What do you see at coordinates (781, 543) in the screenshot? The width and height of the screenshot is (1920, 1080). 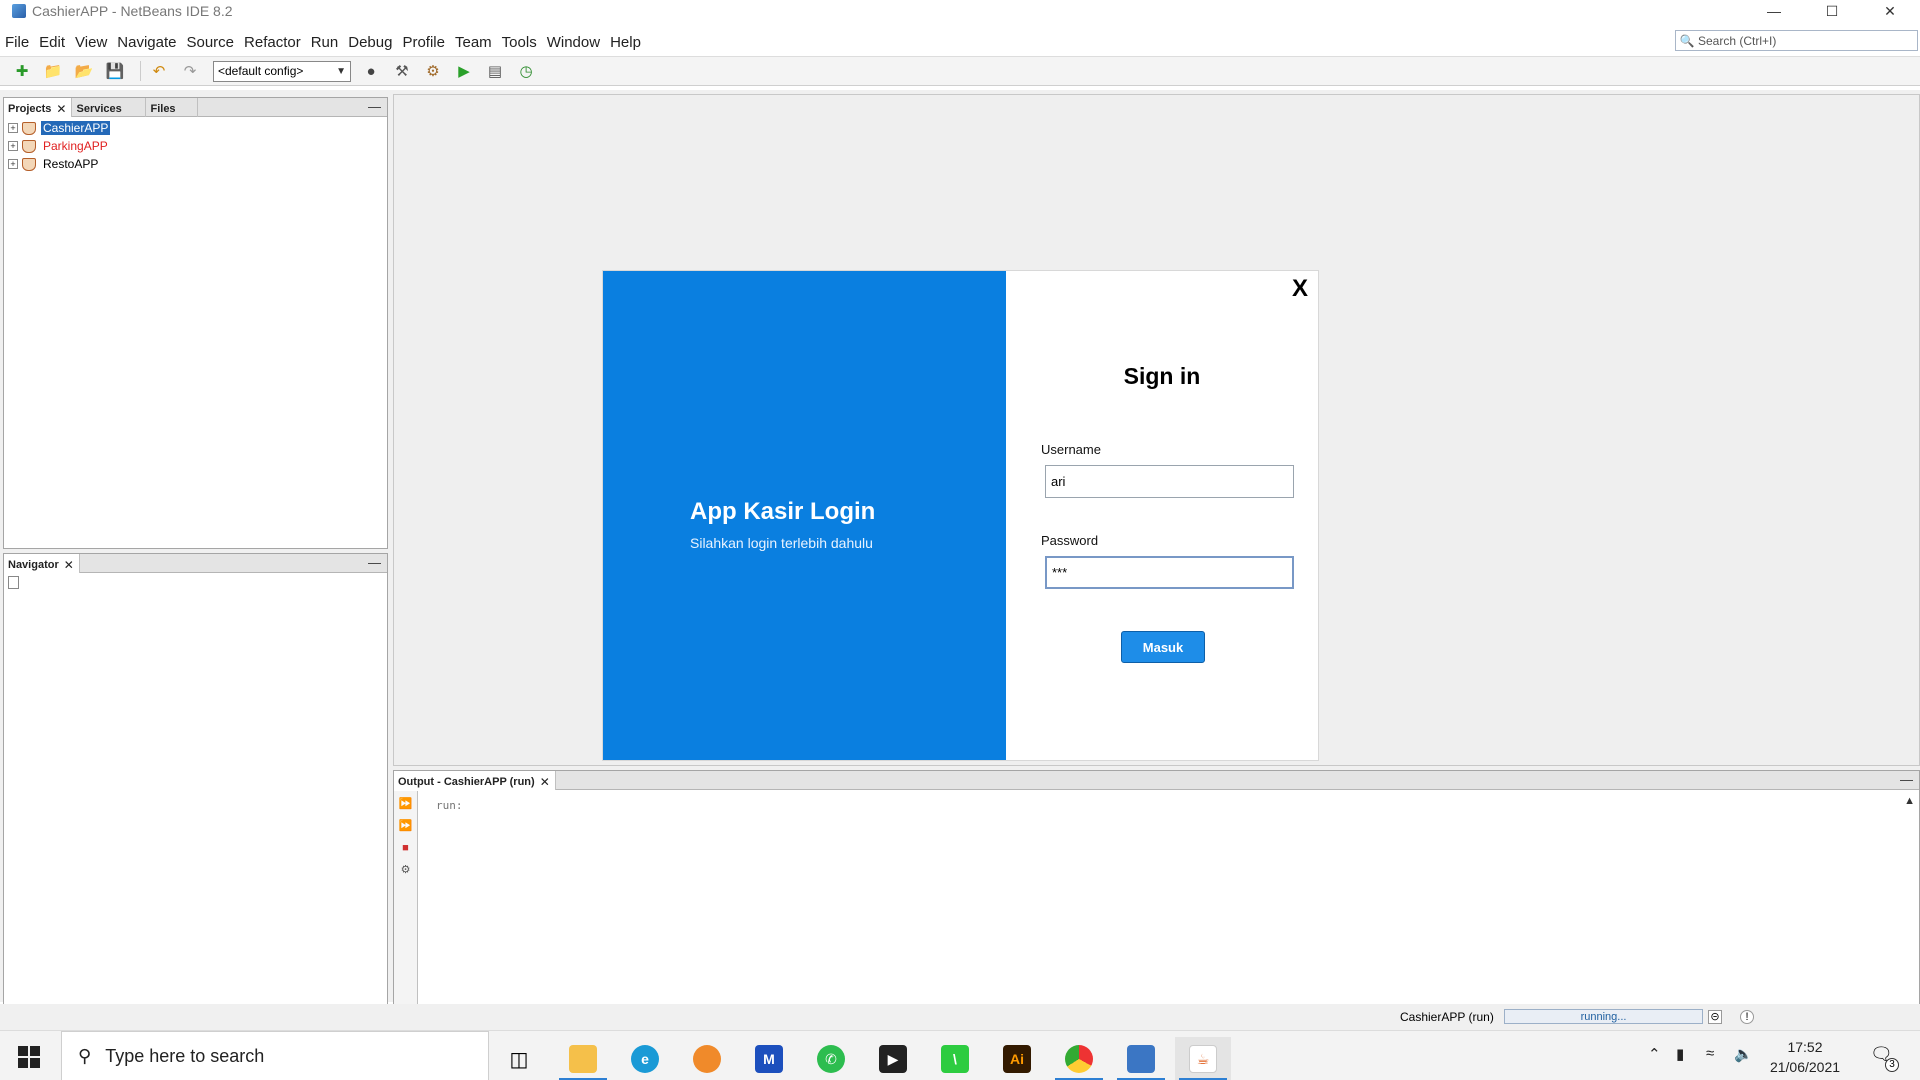 I see `login-subheading: Silahkan login terlebih dahulu` at bounding box center [781, 543].